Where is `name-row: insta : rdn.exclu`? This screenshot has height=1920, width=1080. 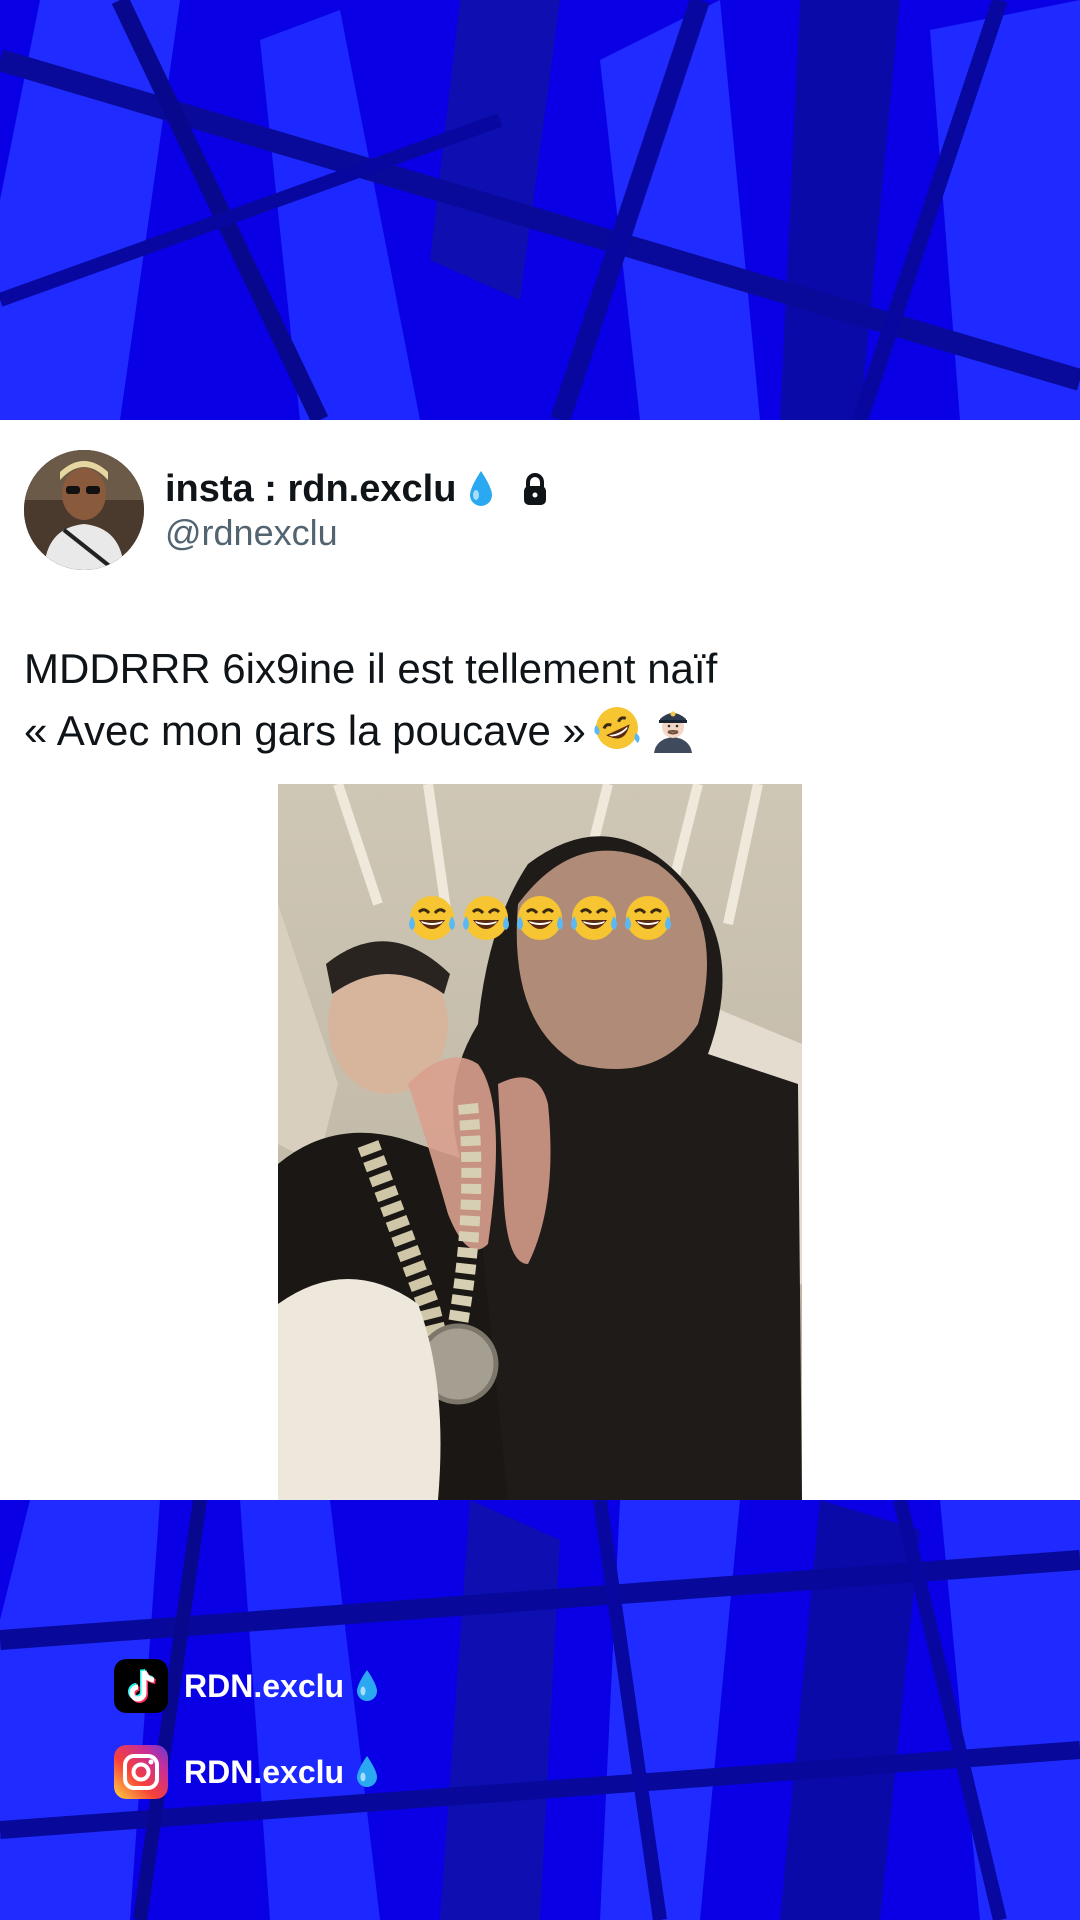 name-row: insta : rdn.exclu is located at coordinates (357, 489).